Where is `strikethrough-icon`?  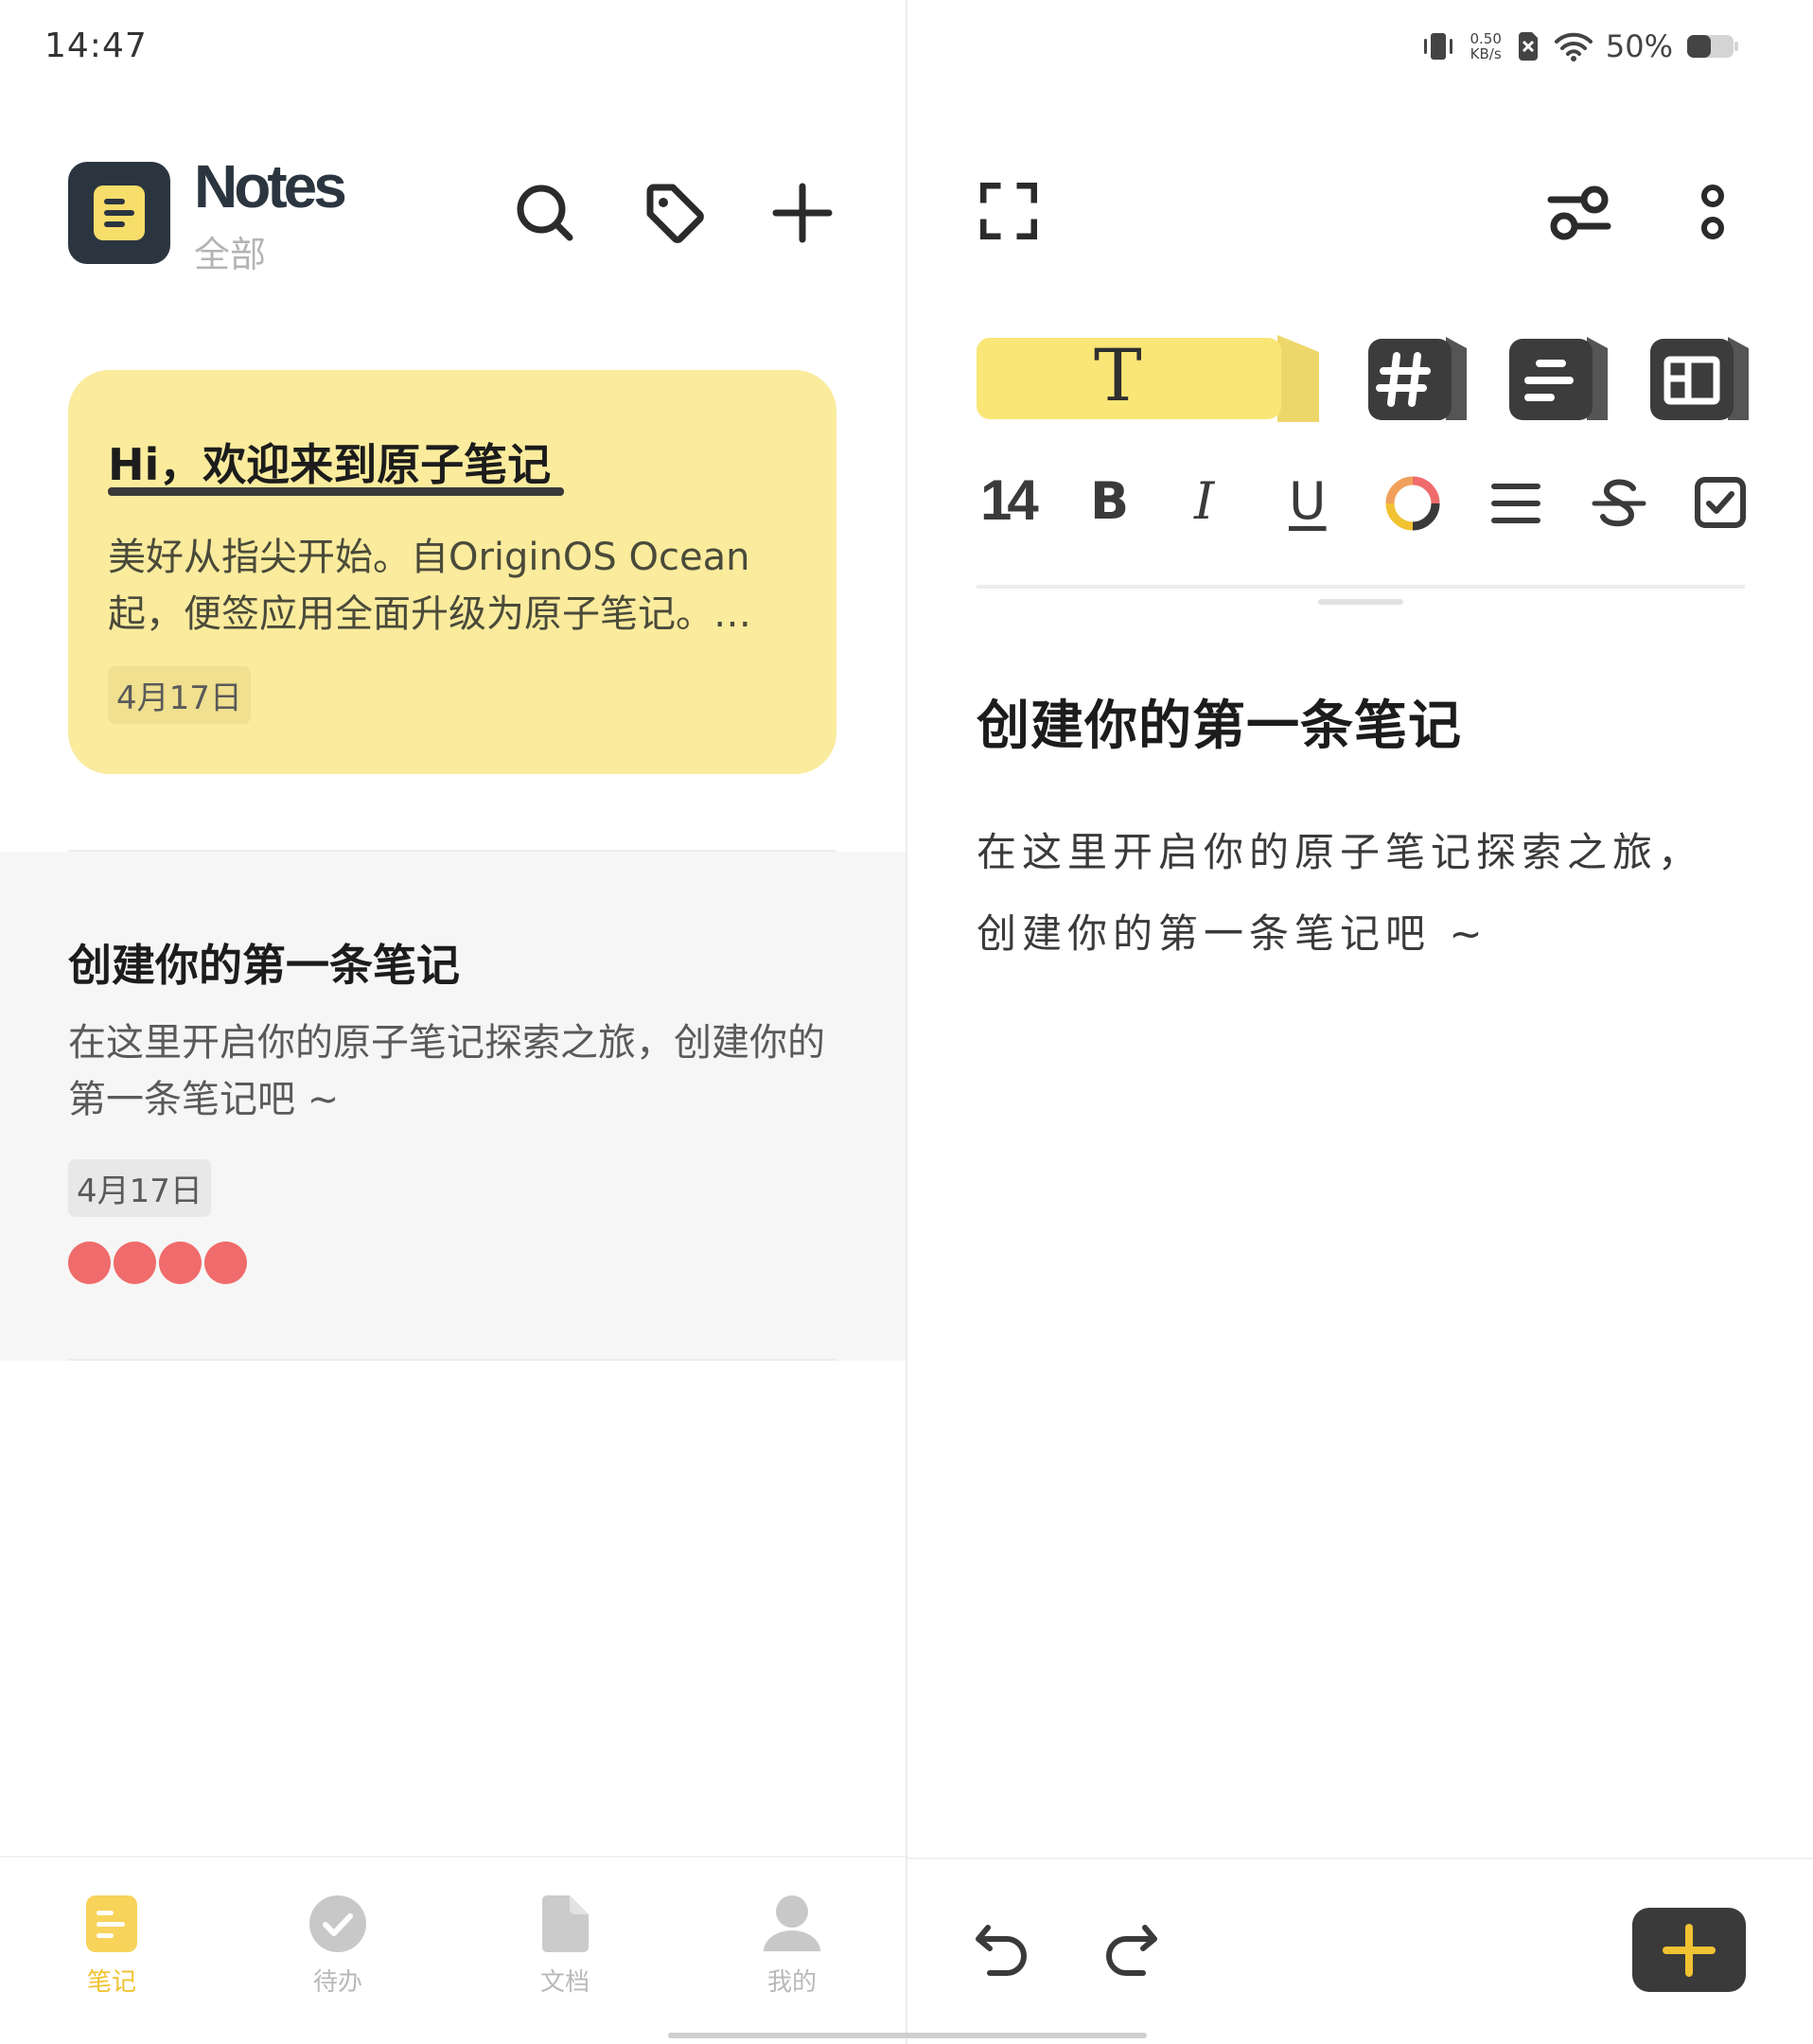
strikethrough-icon is located at coordinates (1619, 504).